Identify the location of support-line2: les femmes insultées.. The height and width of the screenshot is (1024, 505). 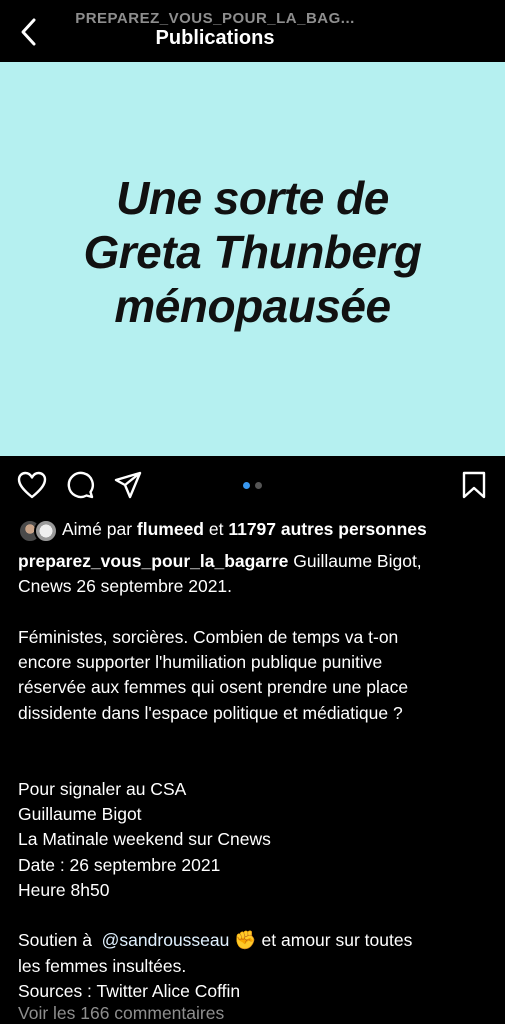
(102, 965).